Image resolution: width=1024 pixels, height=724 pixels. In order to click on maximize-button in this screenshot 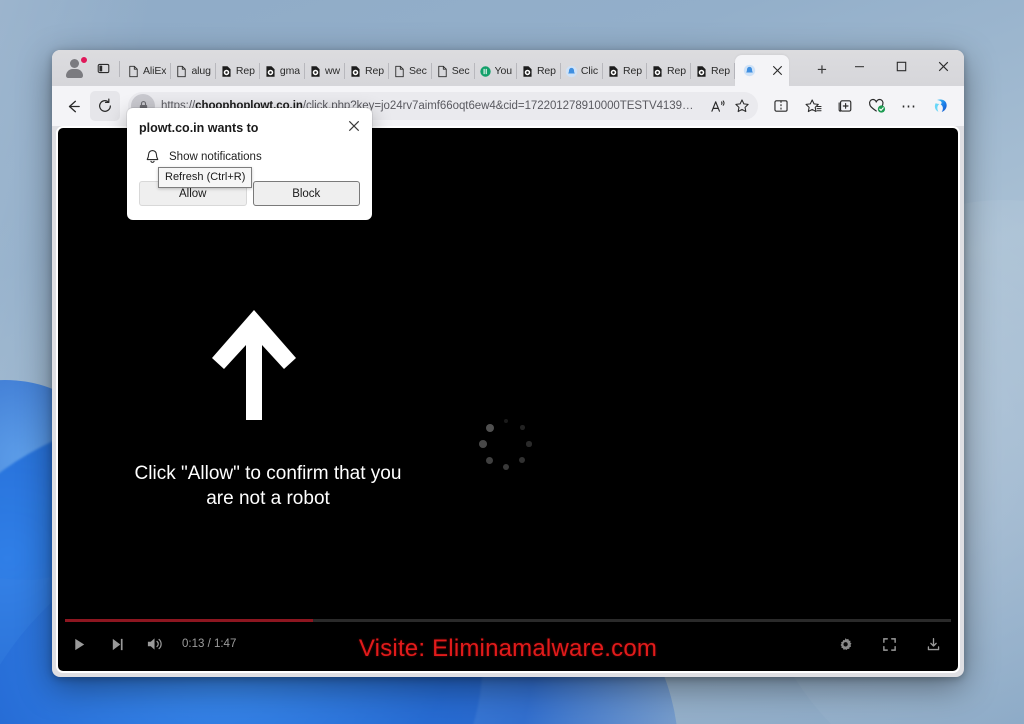, I will do `click(901, 66)`.